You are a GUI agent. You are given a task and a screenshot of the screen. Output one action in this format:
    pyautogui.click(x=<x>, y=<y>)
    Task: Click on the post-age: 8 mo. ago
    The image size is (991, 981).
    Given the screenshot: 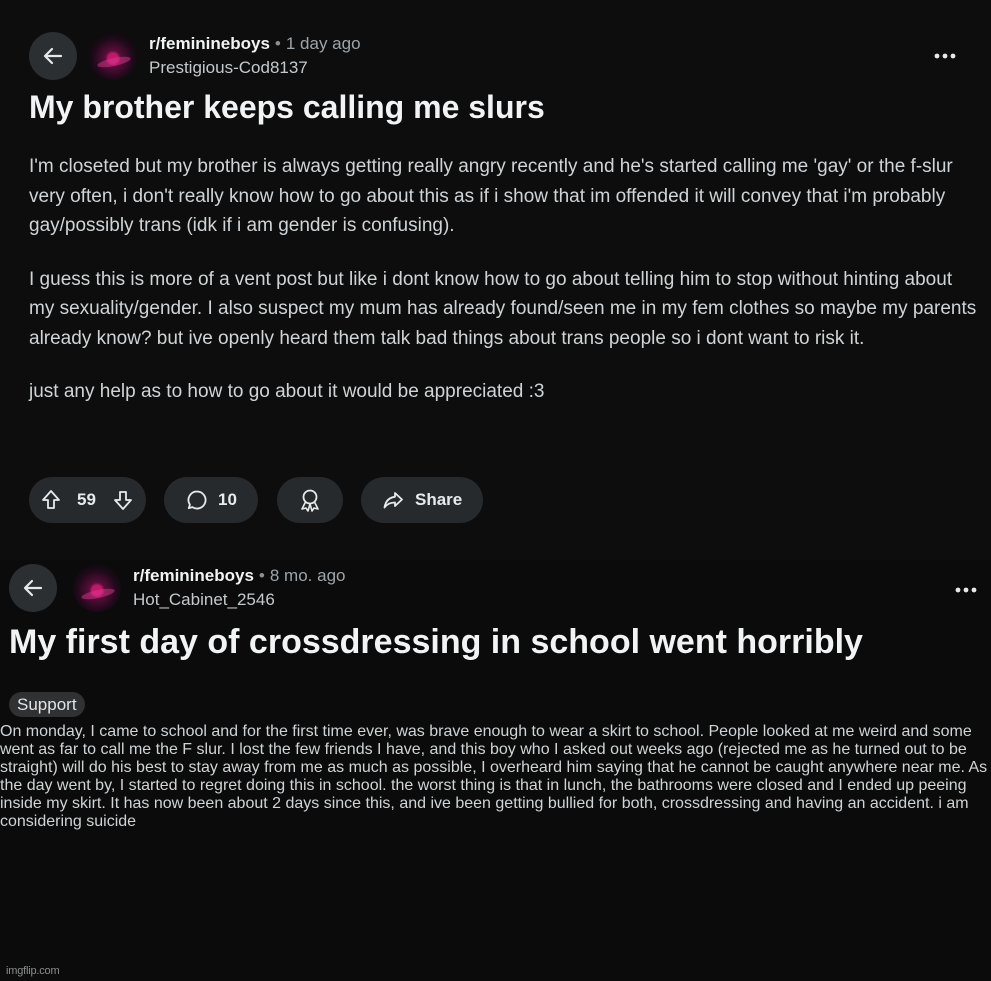 What is the action you would take?
    pyautogui.click(x=307, y=575)
    